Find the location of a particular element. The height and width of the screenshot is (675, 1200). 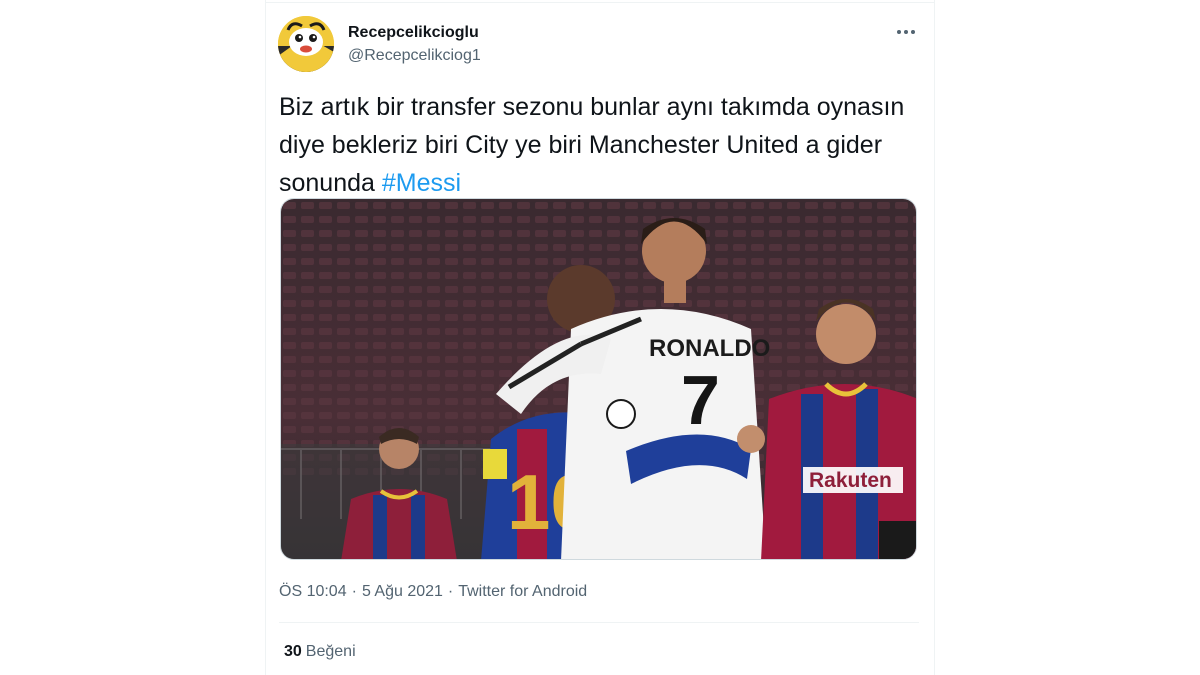

avatar-image is located at coordinates (306, 44).